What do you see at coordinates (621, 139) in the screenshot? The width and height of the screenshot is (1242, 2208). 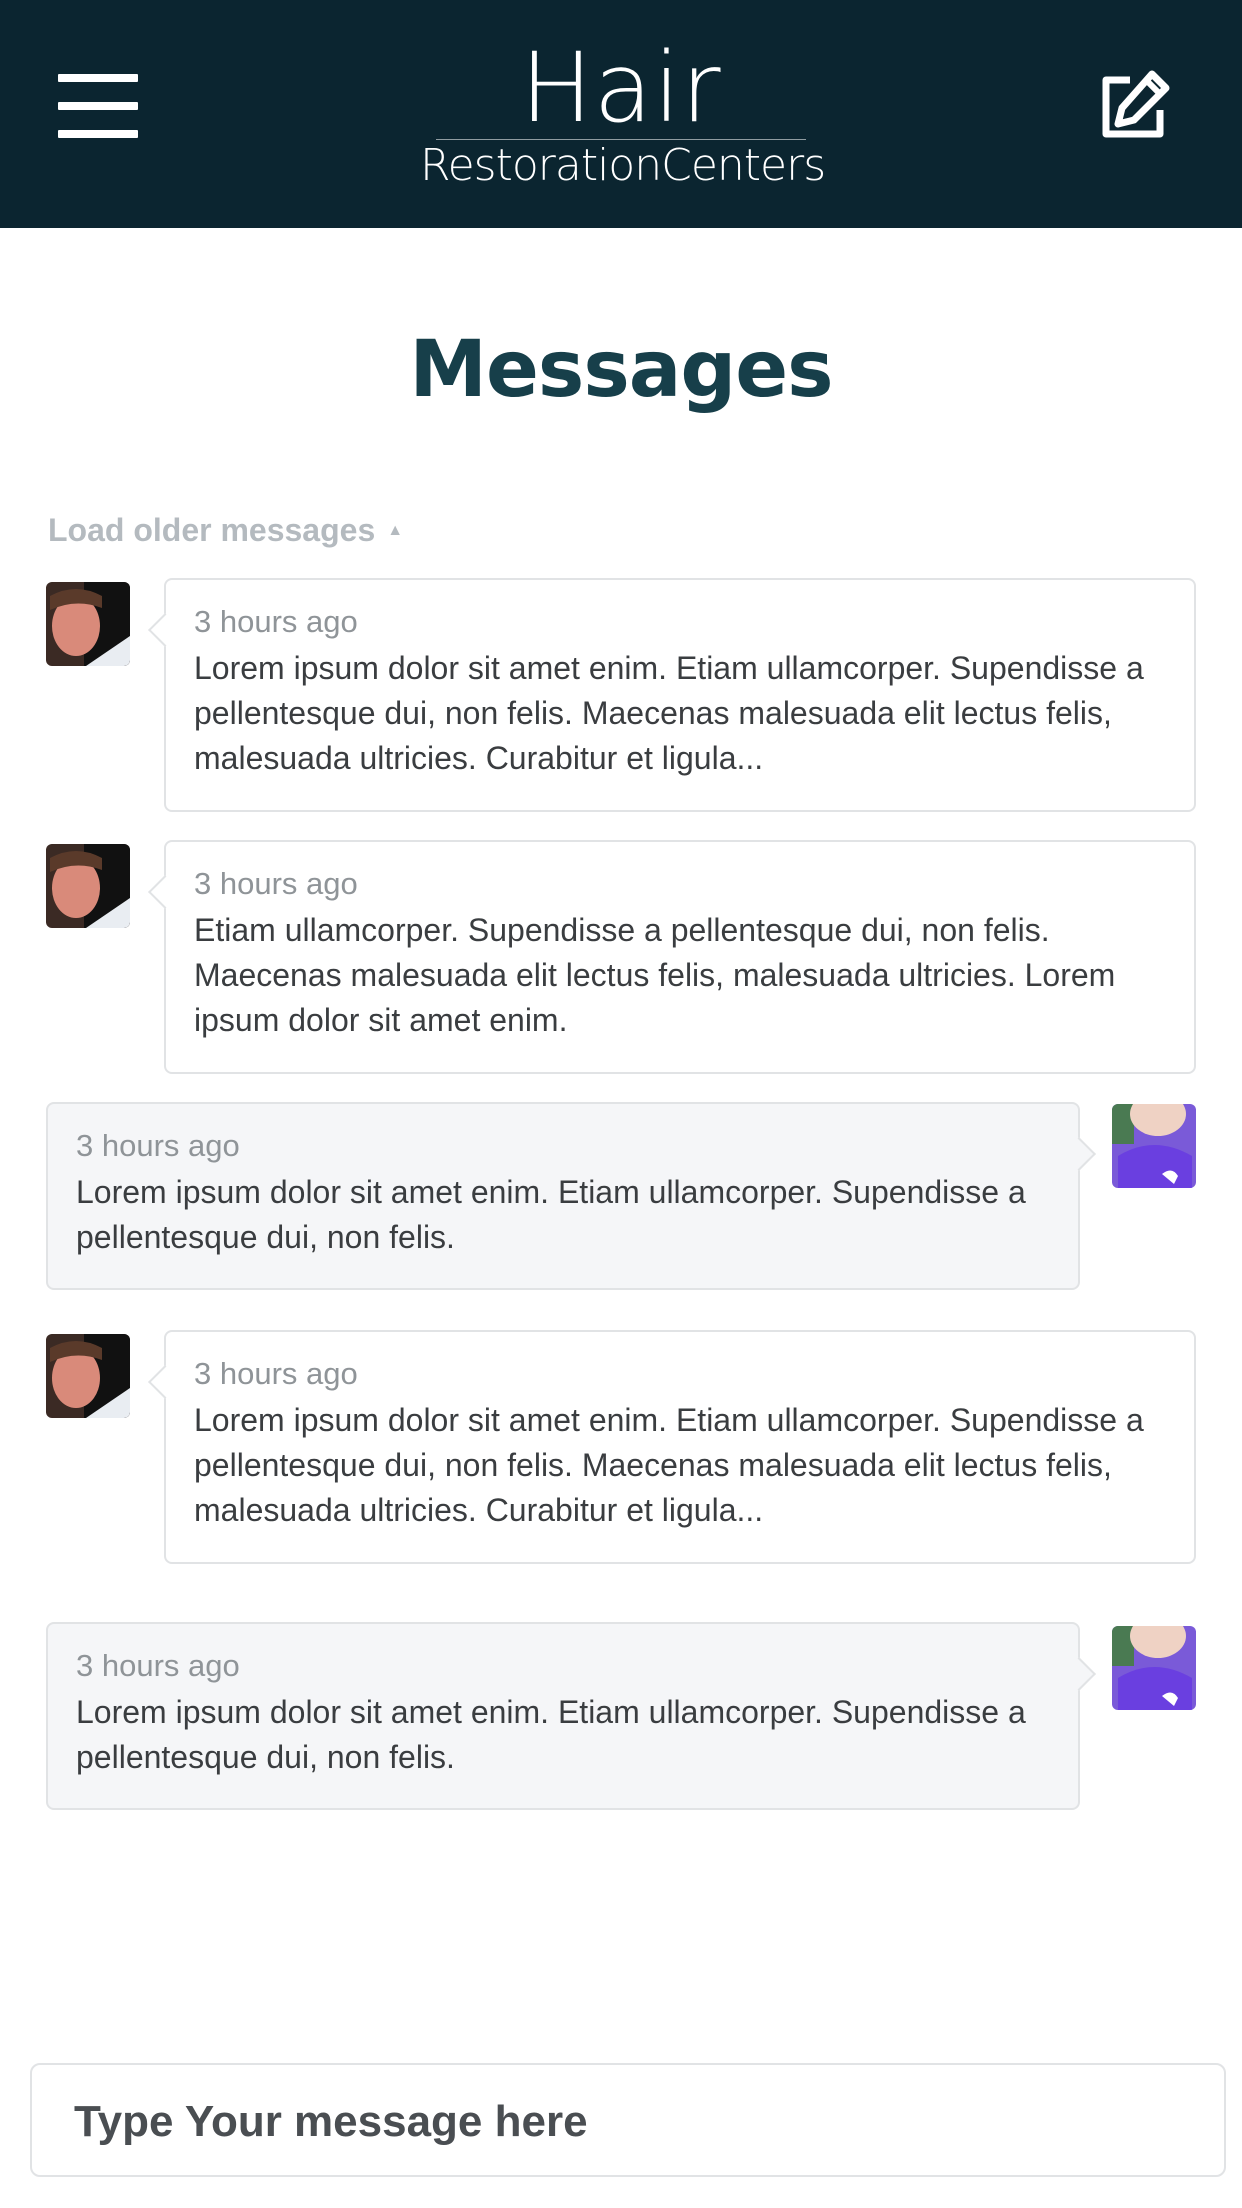 I see `logo-divider` at bounding box center [621, 139].